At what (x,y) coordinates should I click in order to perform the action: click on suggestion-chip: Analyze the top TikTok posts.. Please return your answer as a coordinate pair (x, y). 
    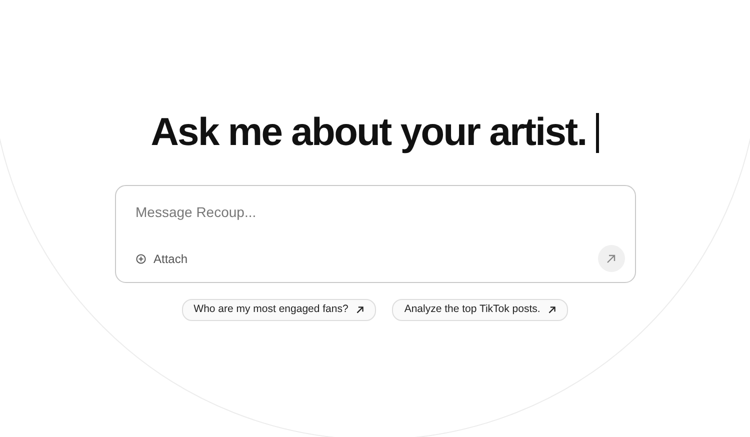
    Looking at the image, I should click on (480, 310).